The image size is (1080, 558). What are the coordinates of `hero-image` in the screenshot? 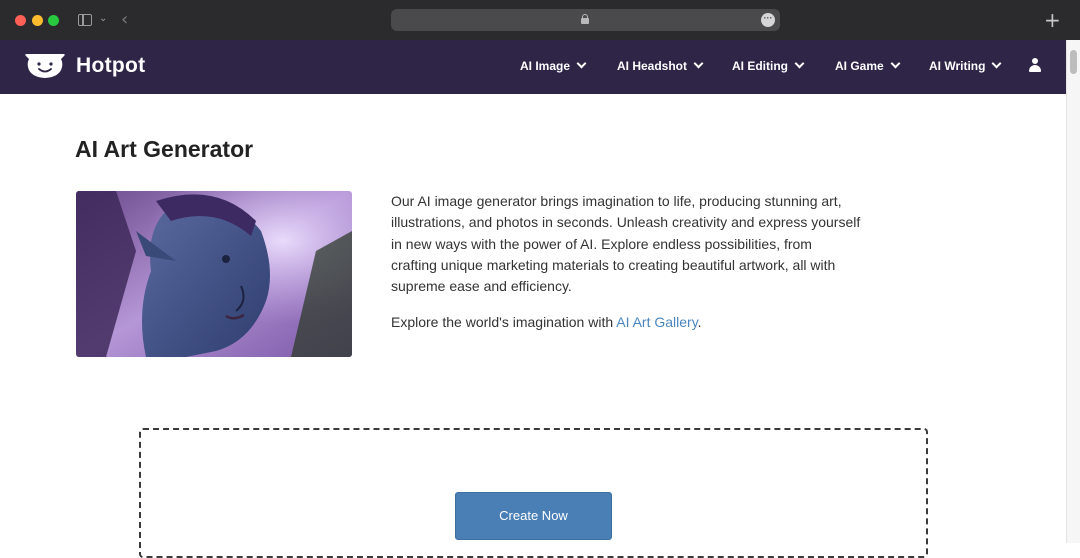 It's located at (214, 274).